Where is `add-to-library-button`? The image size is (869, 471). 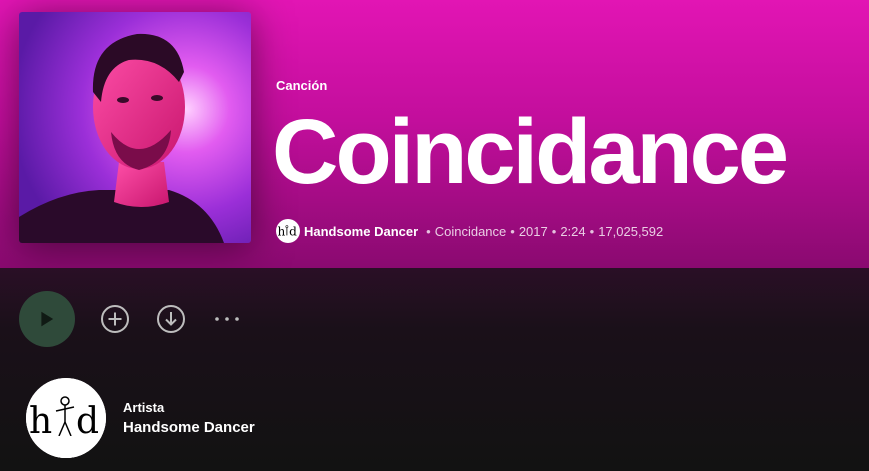 add-to-library-button is located at coordinates (115, 319).